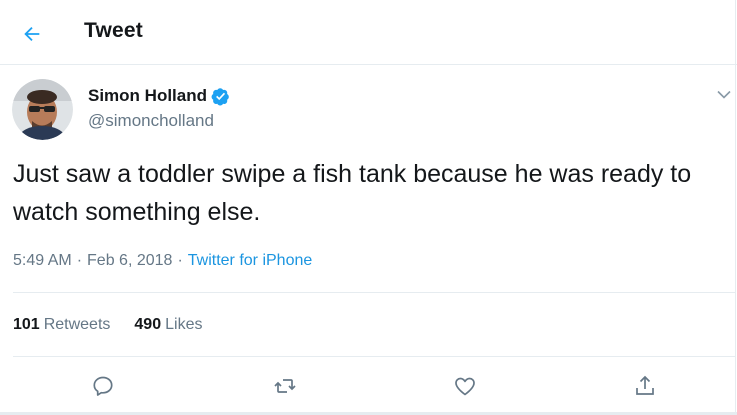 The height and width of the screenshot is (415, 737). I want to click on tweet-meta: 5:49 AM · Feb 6, 2018 · Twitter for iPhone, so click(162, 261).